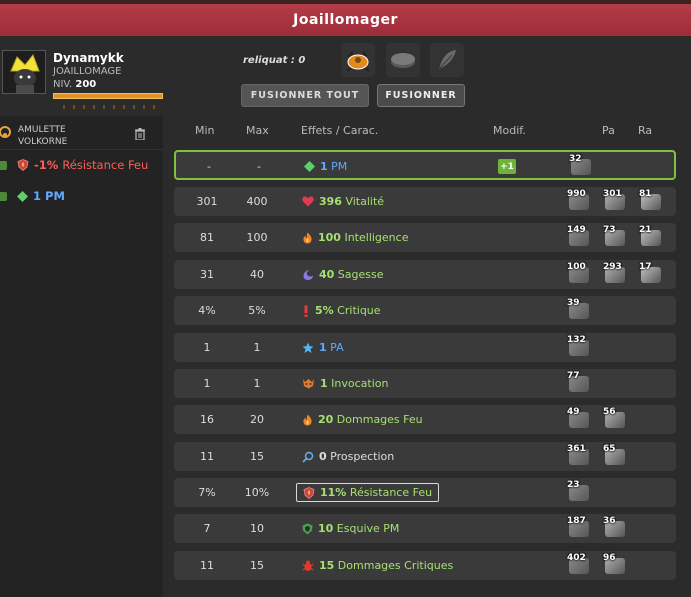  I want to click on max-cell: 15, so click(257, 456).